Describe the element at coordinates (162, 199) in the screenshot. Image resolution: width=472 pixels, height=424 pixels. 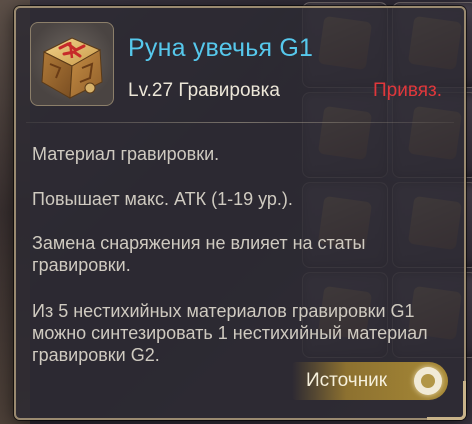
I see `description-line: Повышает макс. АТК (1-19 ур.).` at that location.